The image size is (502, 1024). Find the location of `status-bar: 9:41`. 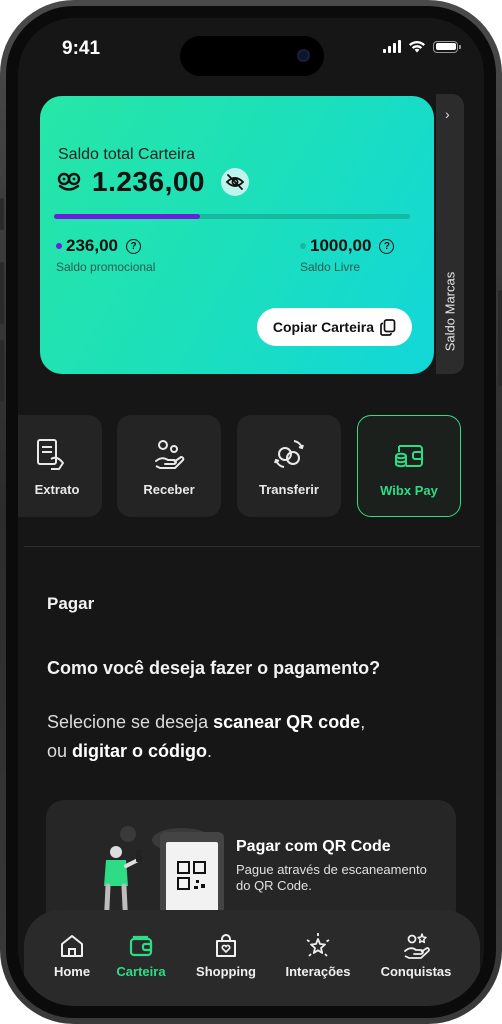

status-bar: 9:41 is located at coordinates (251, 48).